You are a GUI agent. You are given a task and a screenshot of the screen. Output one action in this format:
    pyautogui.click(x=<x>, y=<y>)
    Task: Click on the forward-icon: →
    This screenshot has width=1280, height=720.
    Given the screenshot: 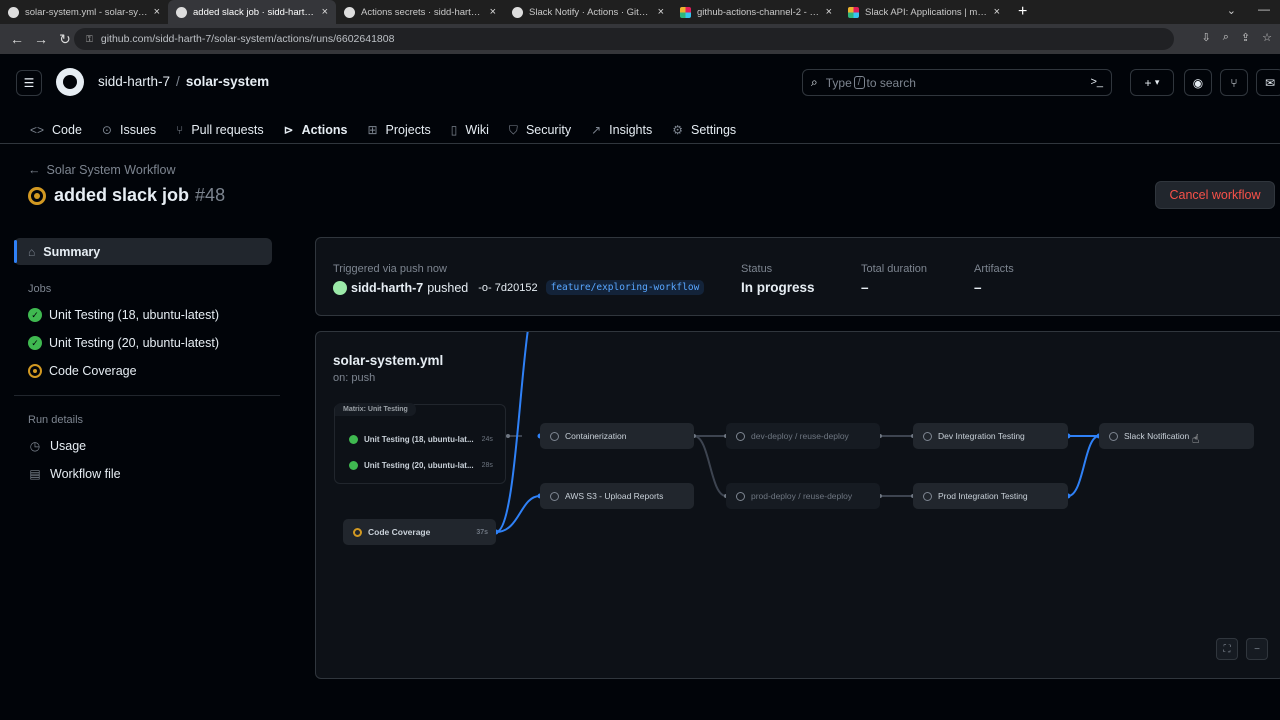 What is the action you would take?
    pyautogui.click(x=41, y=39)
    